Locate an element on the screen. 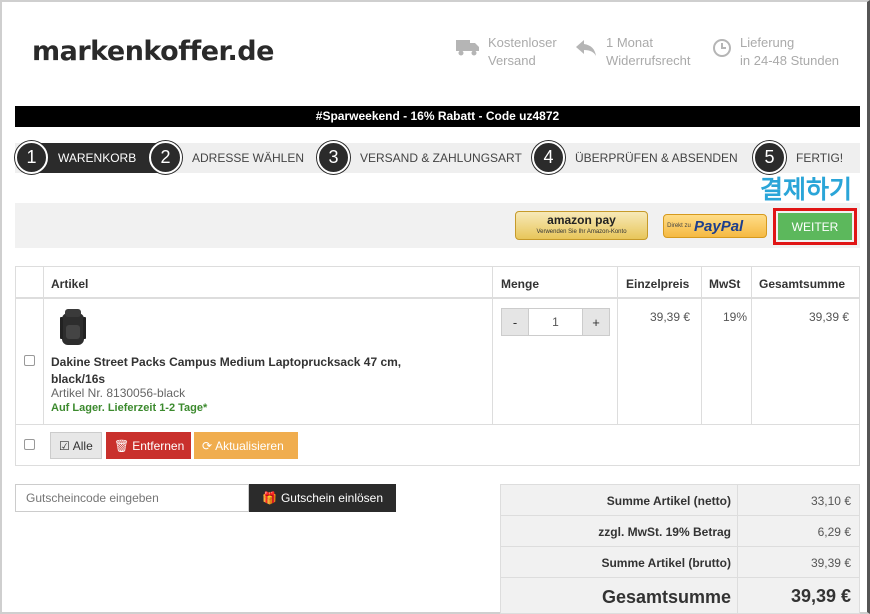 This screenshot has height=614, width=870. select-all-label: Alle is located at coordinates (82, 445).